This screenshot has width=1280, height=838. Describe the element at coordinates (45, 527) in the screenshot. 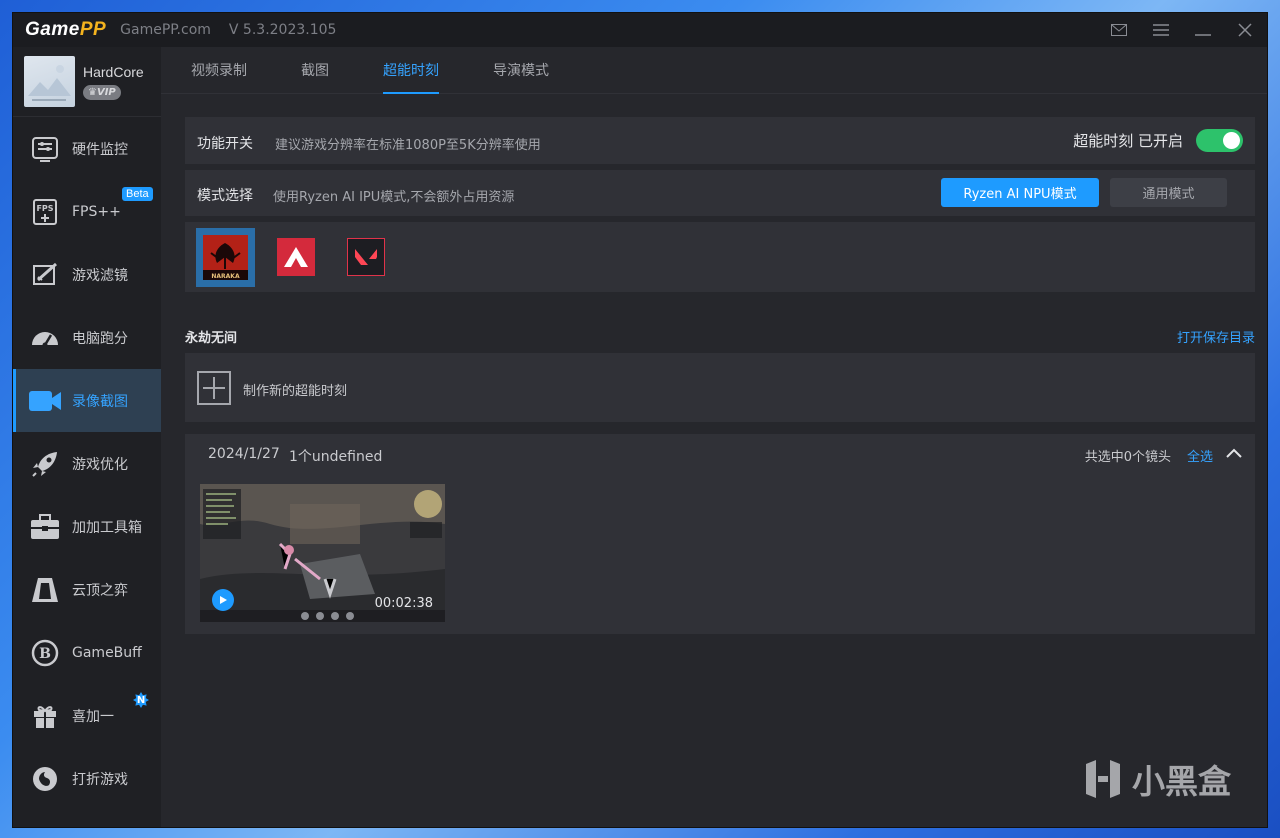

I see `toolbox-icon` at that location.